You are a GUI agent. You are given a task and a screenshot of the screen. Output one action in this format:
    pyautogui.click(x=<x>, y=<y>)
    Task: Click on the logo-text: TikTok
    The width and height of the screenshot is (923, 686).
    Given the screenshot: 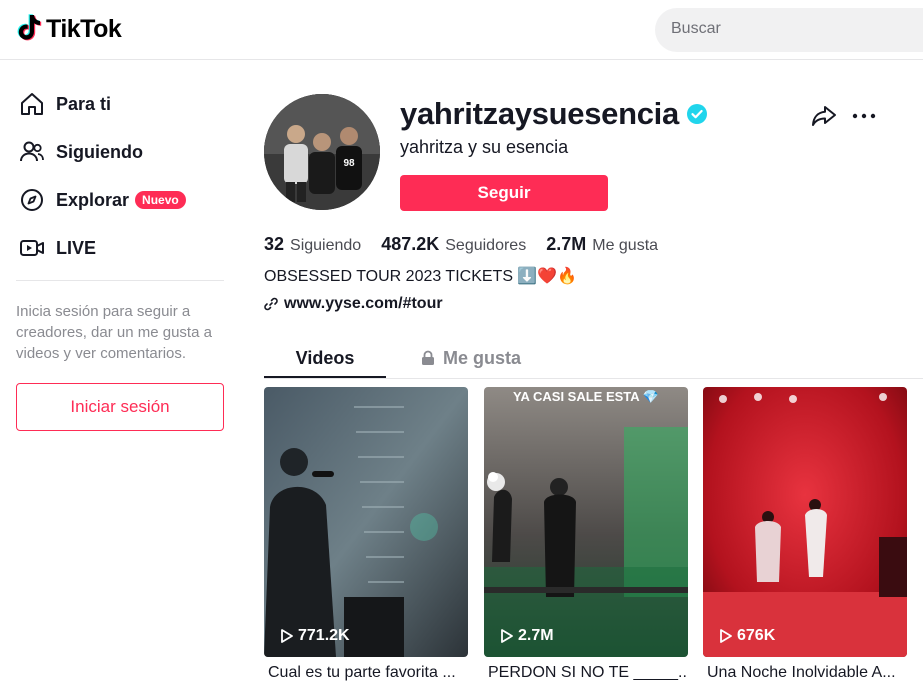 What is the action you would take?
    pyautogui.click(x=84, y=28)
    